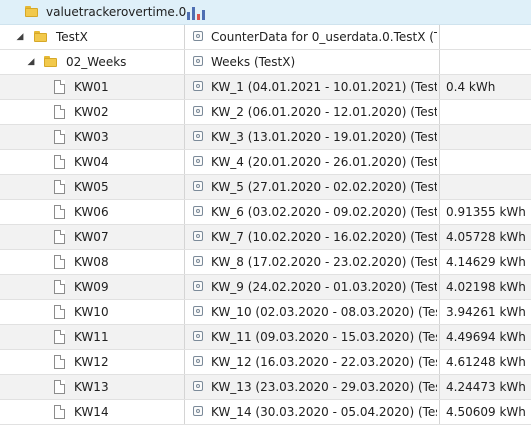 This screenshot has height=425, width=531. What do you see at coordinates (324, 162) in the screenshot?
I see `state-description: KW_4 (20.01.2020 - 26.01.2020) (TestX)` at bounding box center [324, 162].